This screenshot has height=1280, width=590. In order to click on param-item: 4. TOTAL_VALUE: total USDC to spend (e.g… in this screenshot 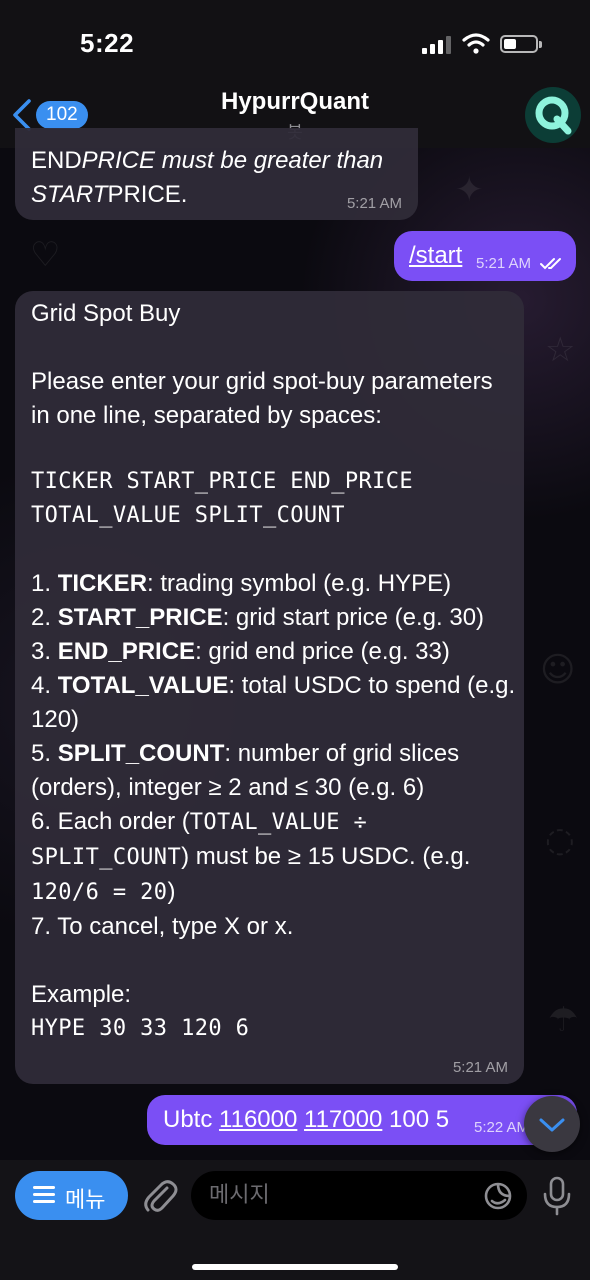, I will do `click(273, 702)`.